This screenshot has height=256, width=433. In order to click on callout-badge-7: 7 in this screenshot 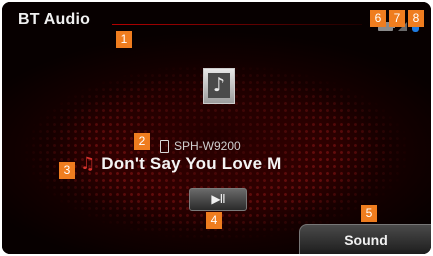, I will do `click(397, 18)`.